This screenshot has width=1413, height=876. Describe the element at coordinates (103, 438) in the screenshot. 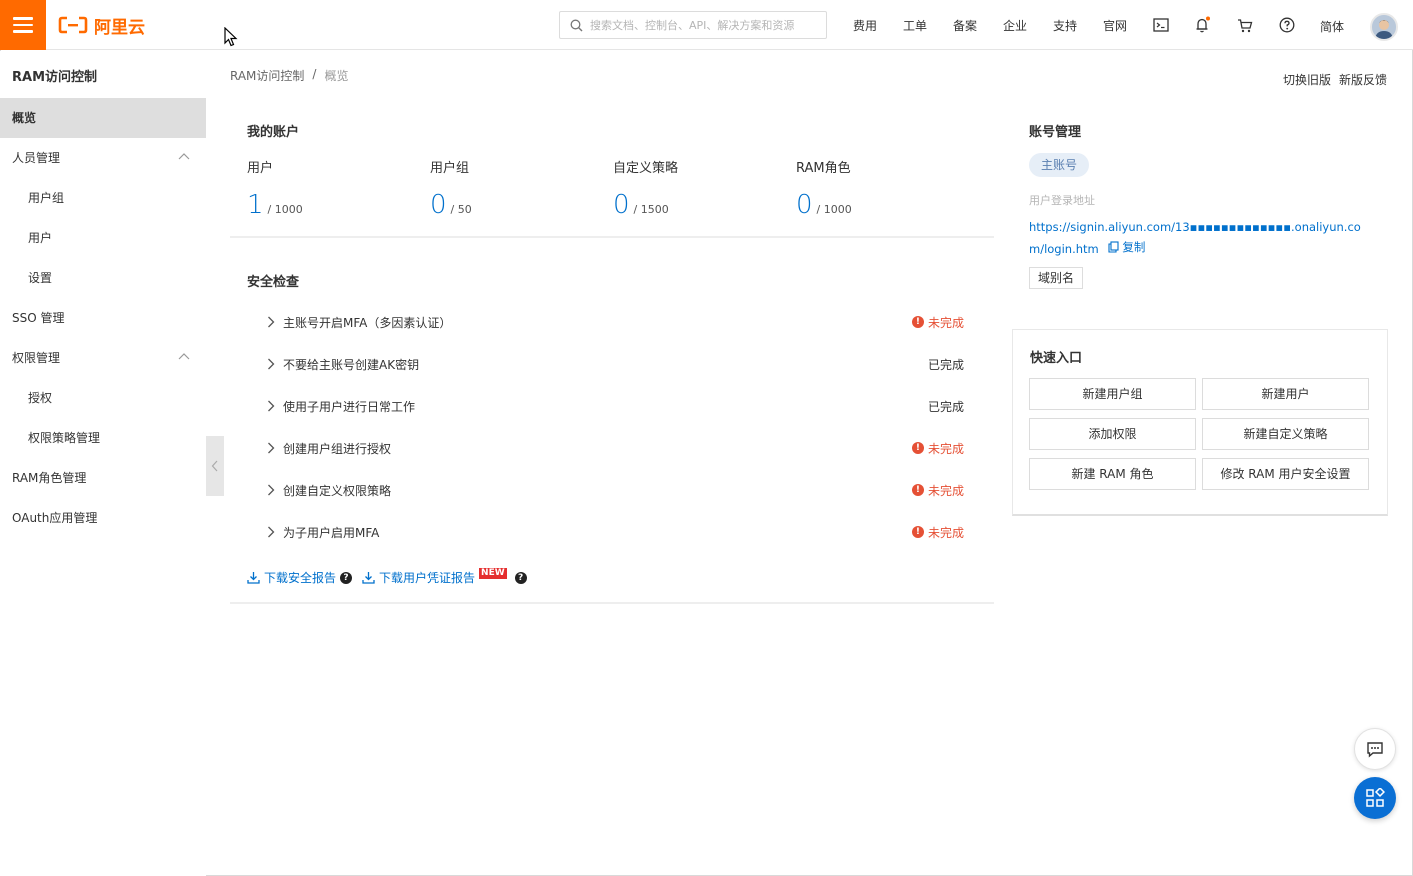

I see `sidebar-item-policies: 权限策略管理` at that location.